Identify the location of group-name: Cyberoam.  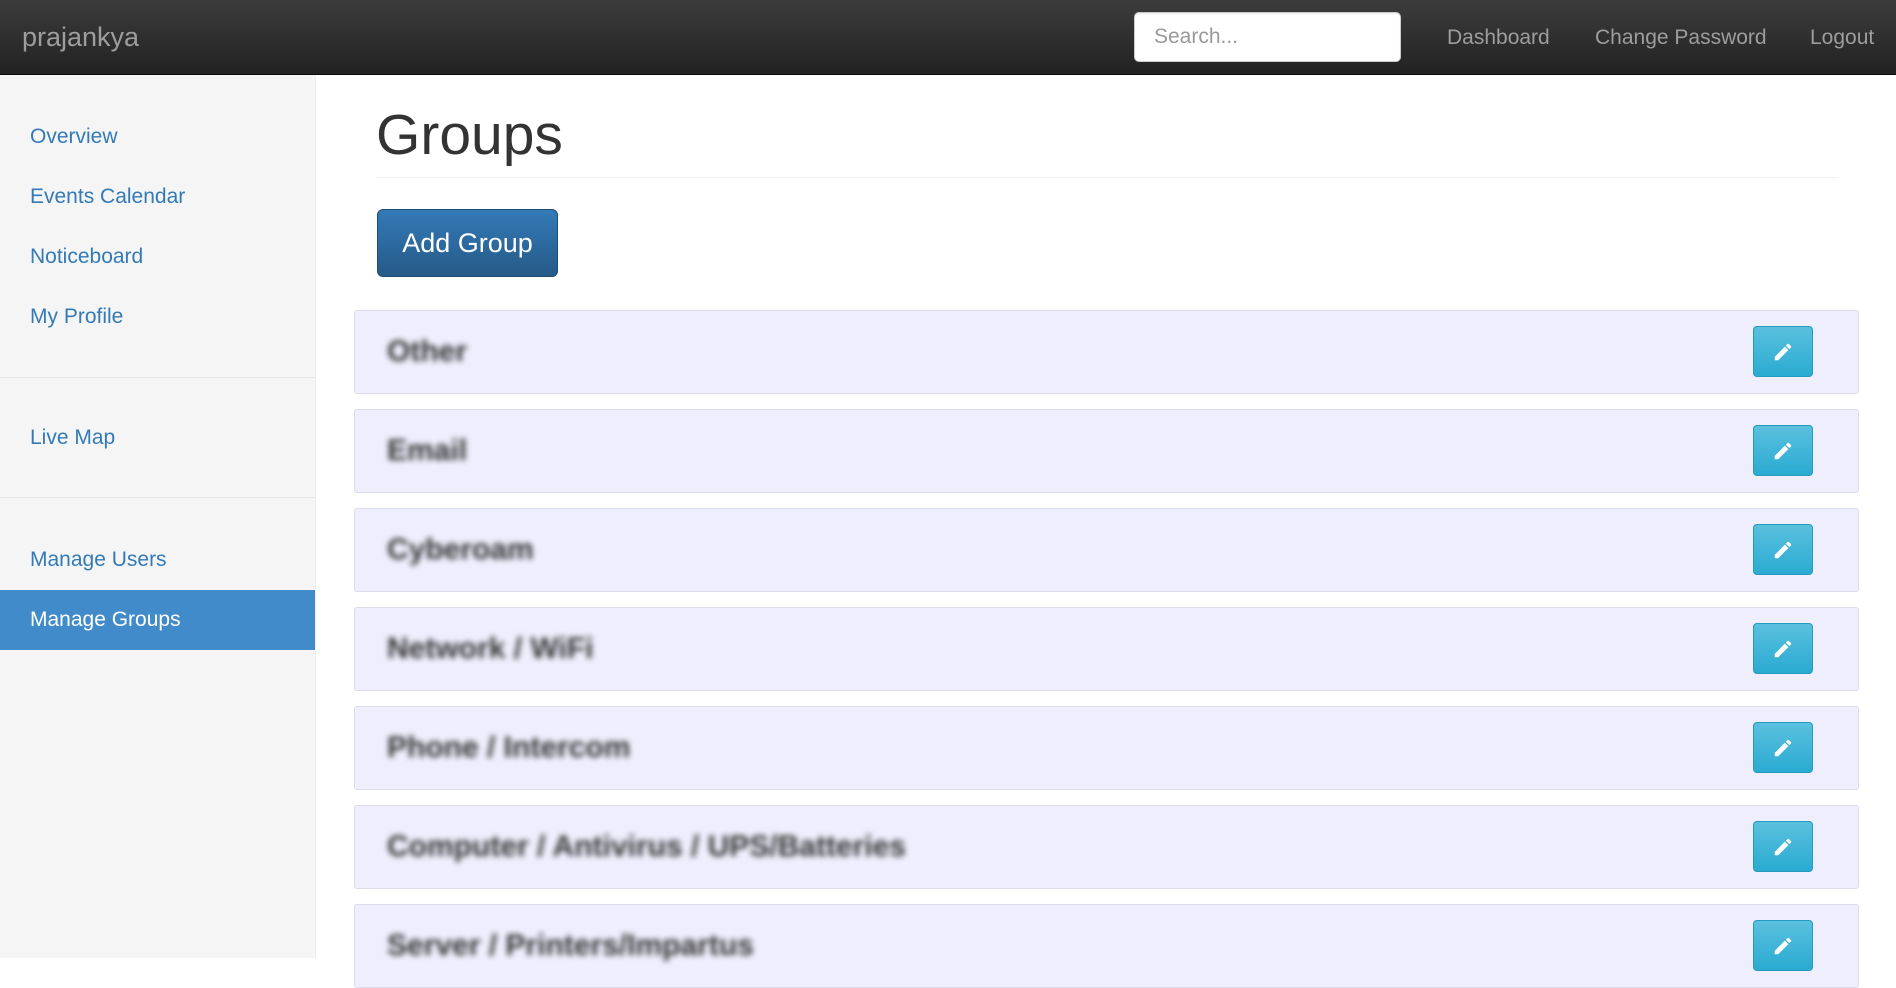
(460, 549).